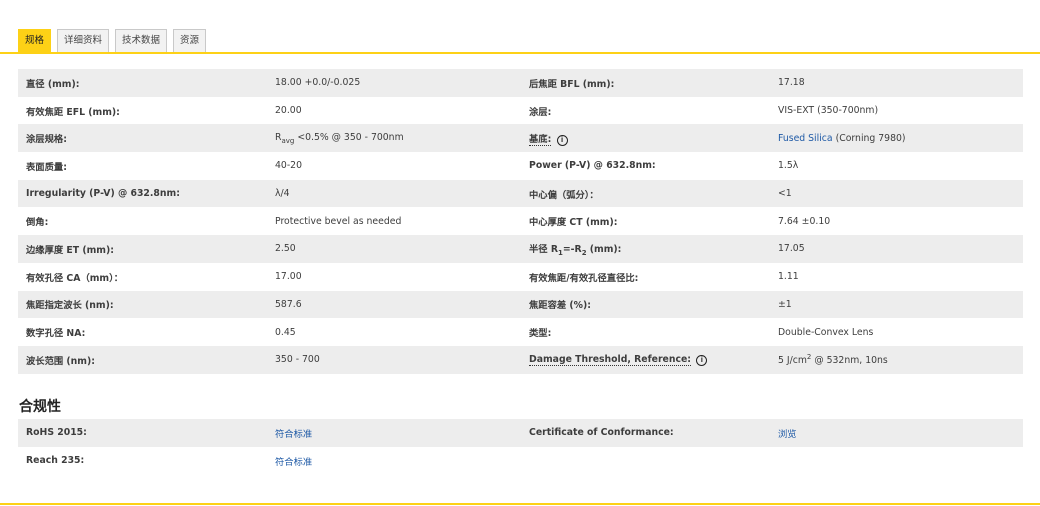  Describe the element at coordinates (572, 250) in the screenshot. I see `radius-mid: =-R` at that location.